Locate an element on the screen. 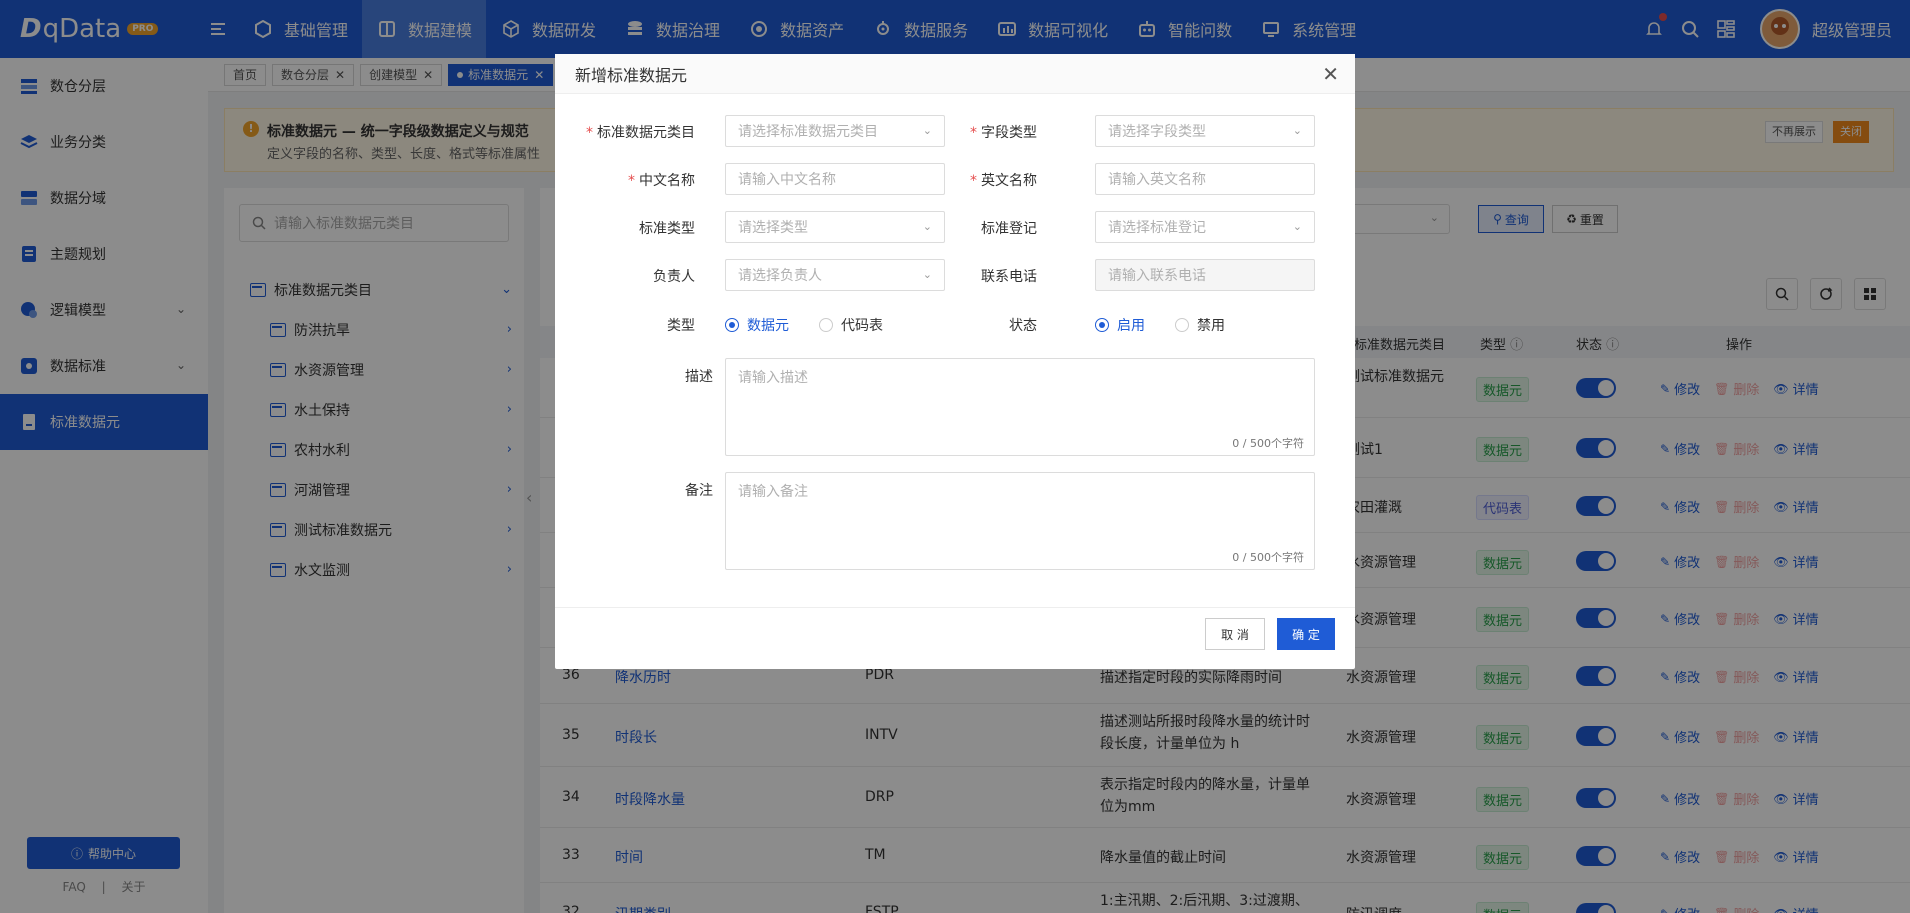 This screenshot has height=913, width=1910. field-type-label: * 字段类型 is located at coordinates (966, 132).